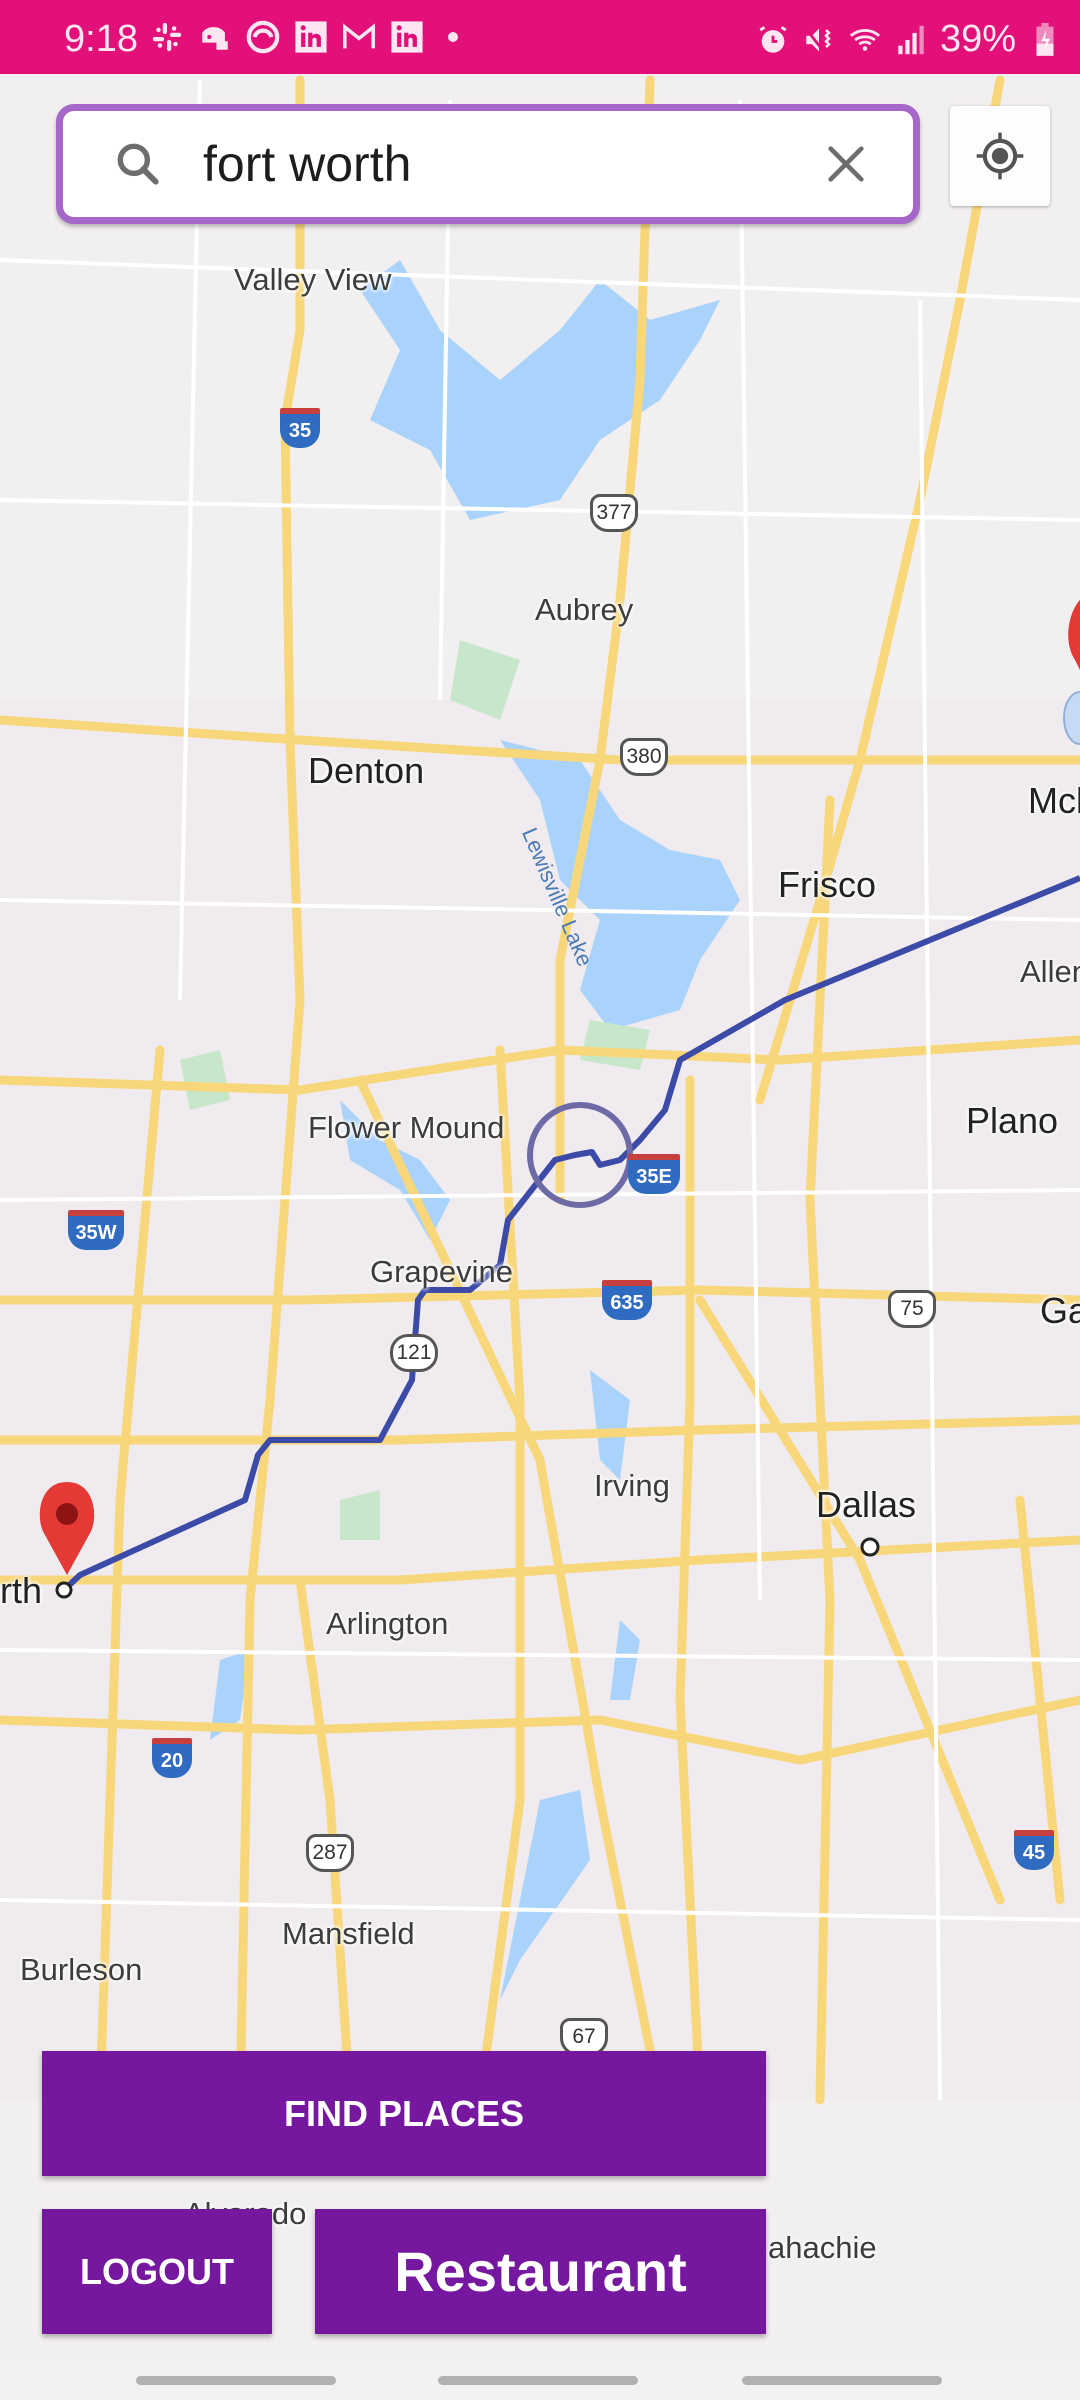  I want to click on alarm-icon, so click(773, 40).